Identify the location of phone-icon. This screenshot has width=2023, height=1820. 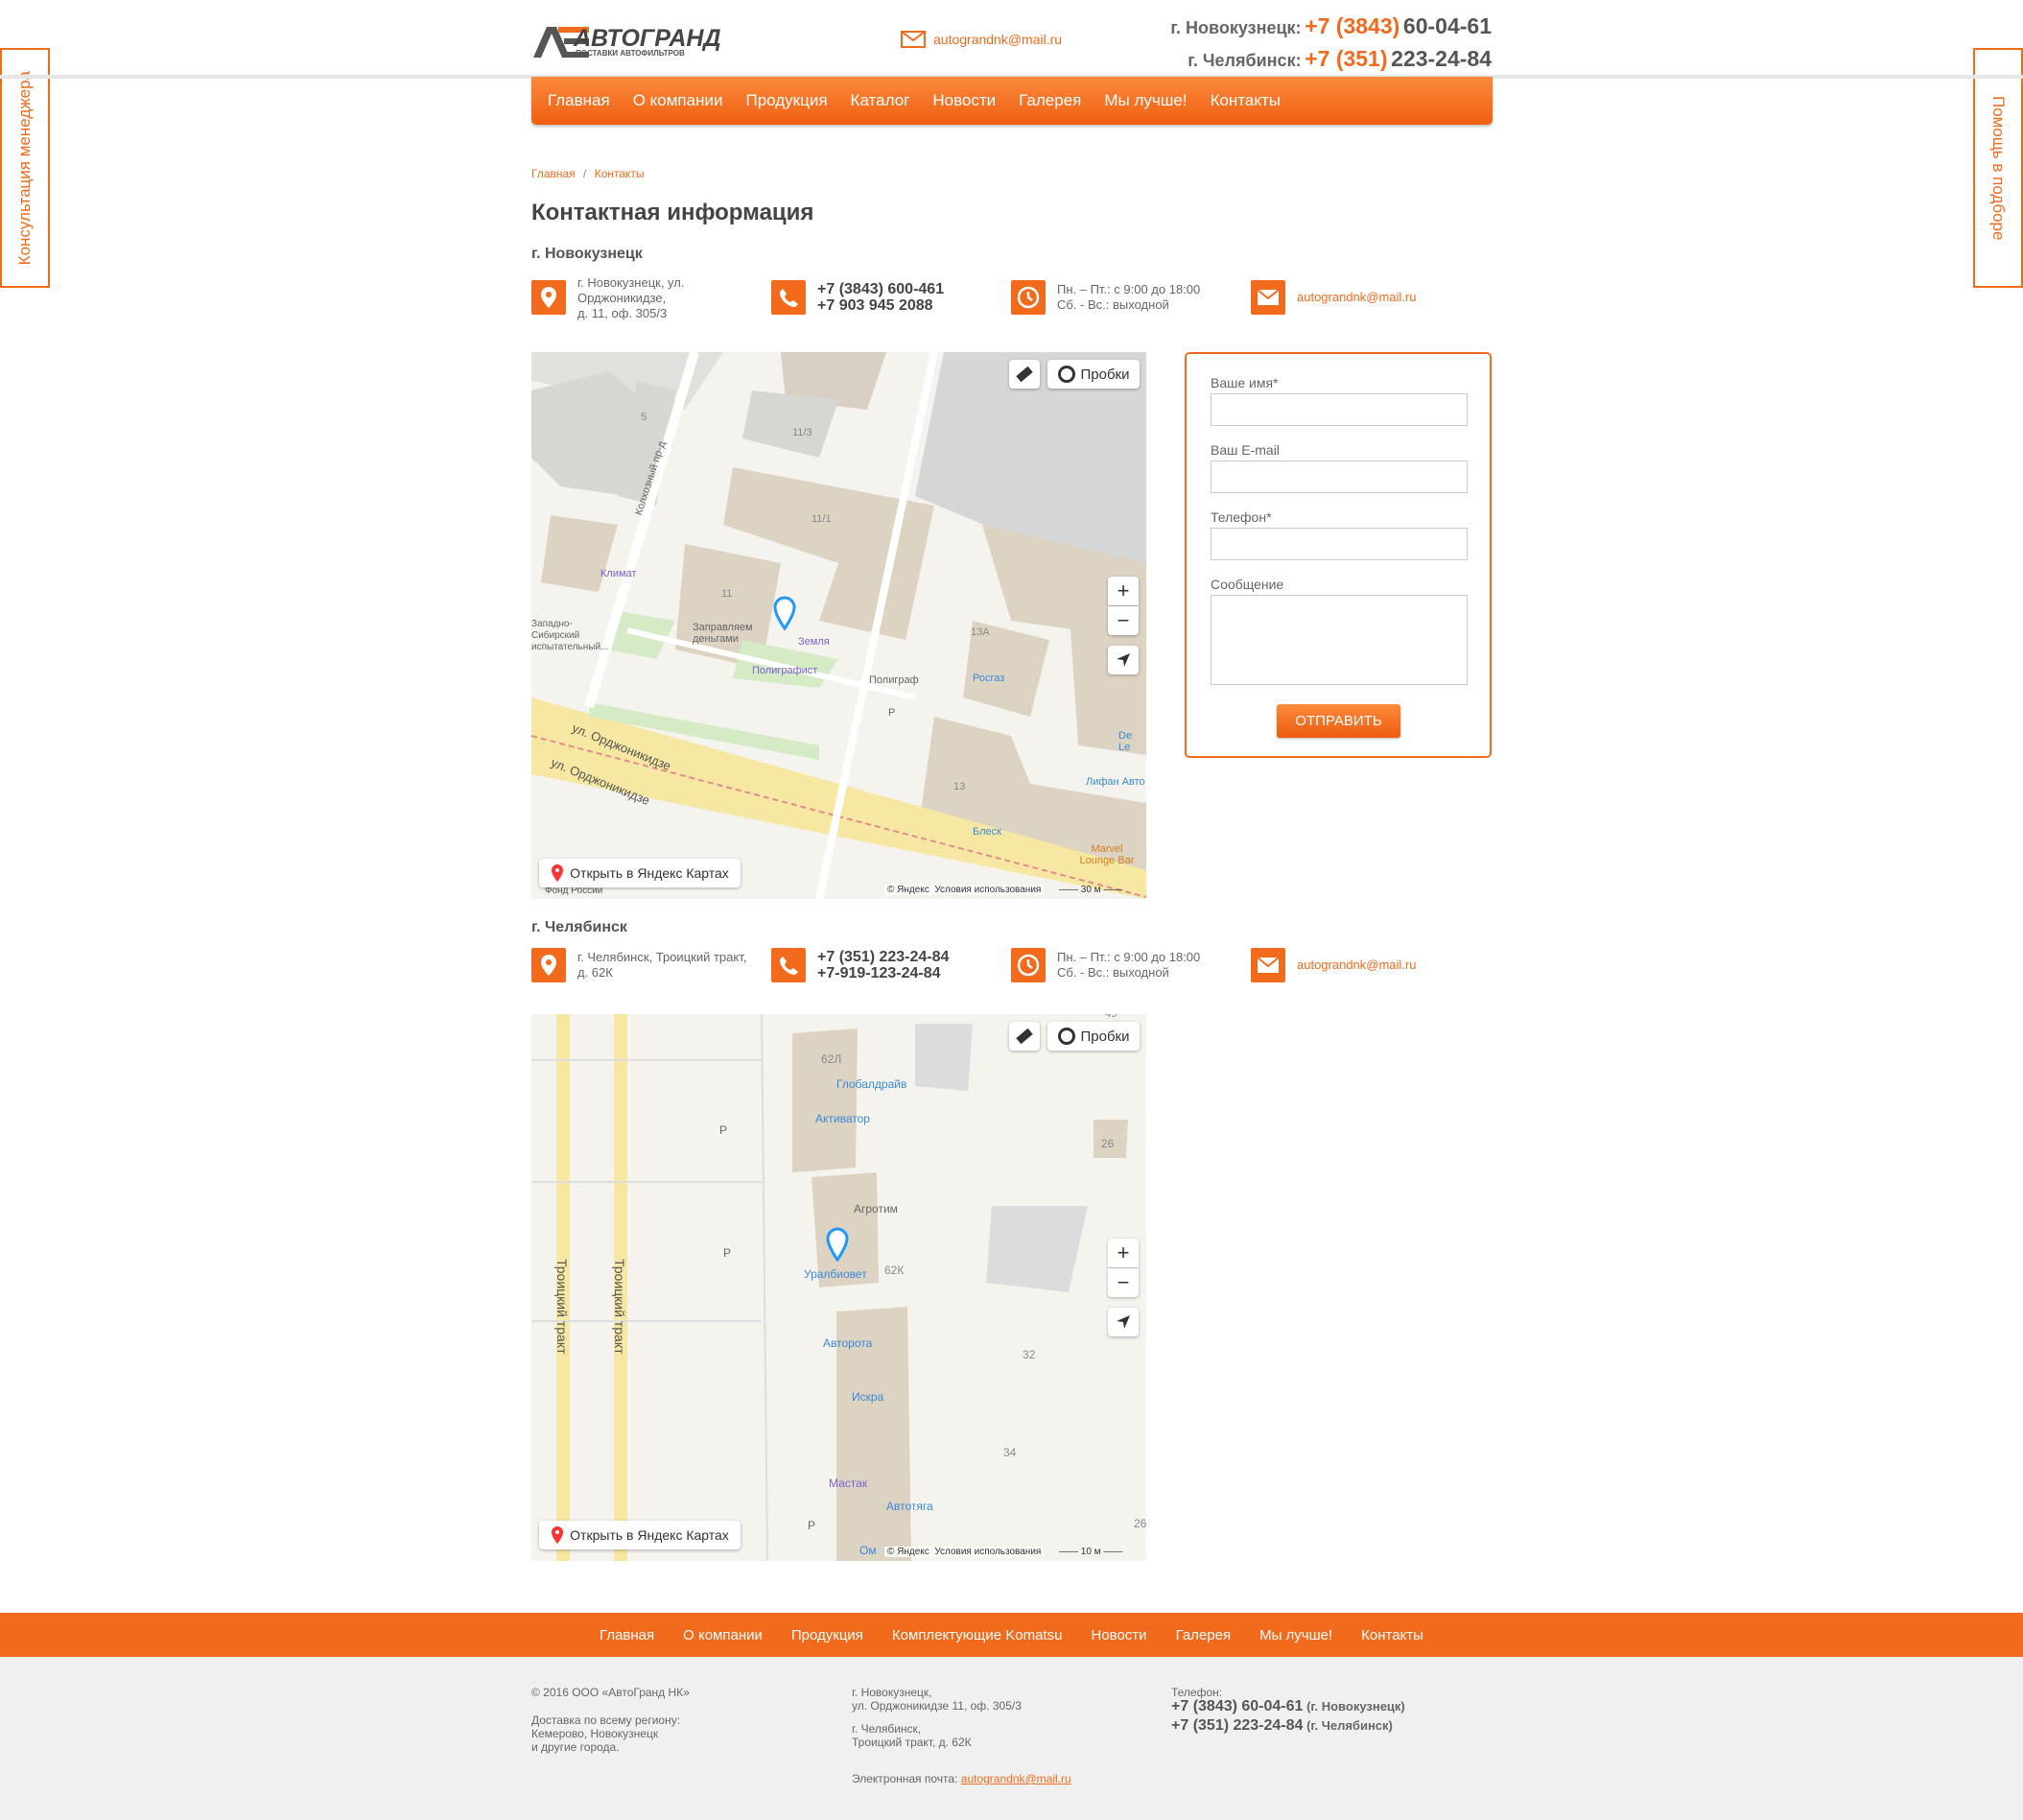
(788, 965).